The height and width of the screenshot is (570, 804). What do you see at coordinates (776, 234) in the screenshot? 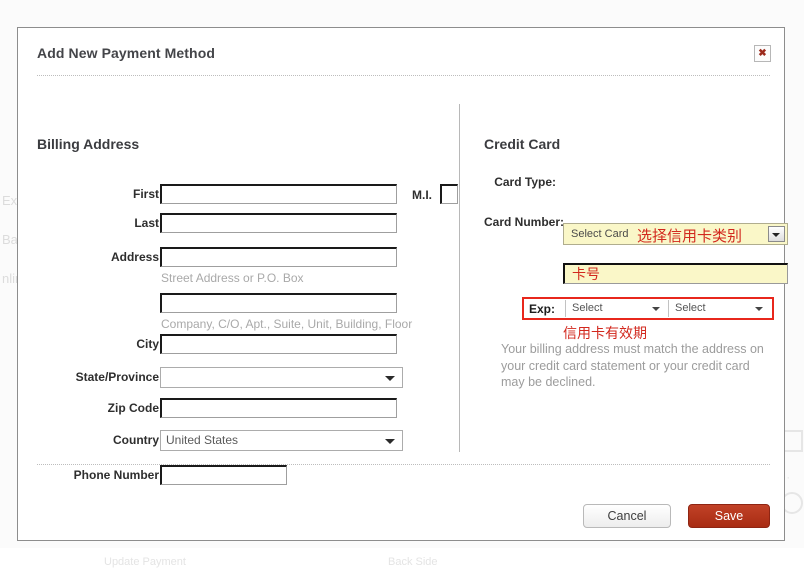
I see `dropdown-button-icon` at bounding box center [776, 234].